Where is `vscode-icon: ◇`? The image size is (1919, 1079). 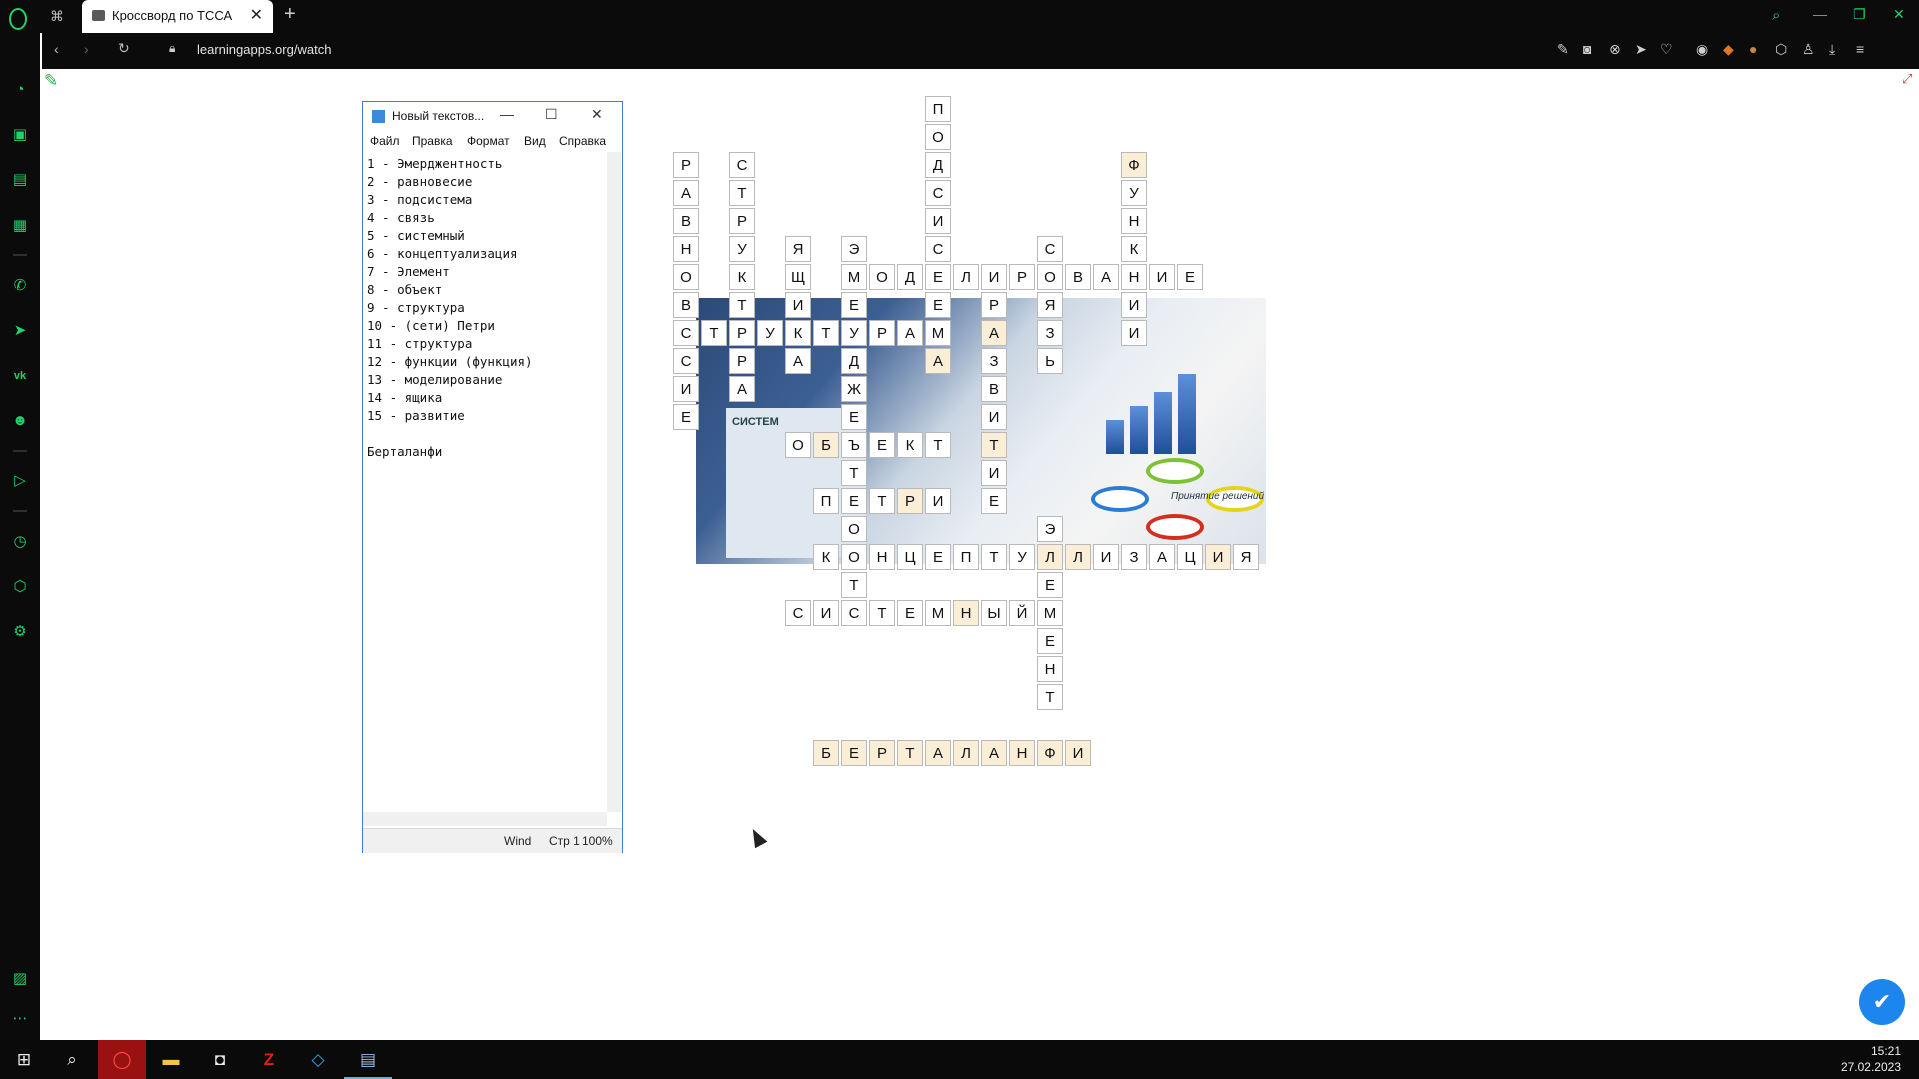
vscode-icon: ◇ is located at coordinates (318, 1059).